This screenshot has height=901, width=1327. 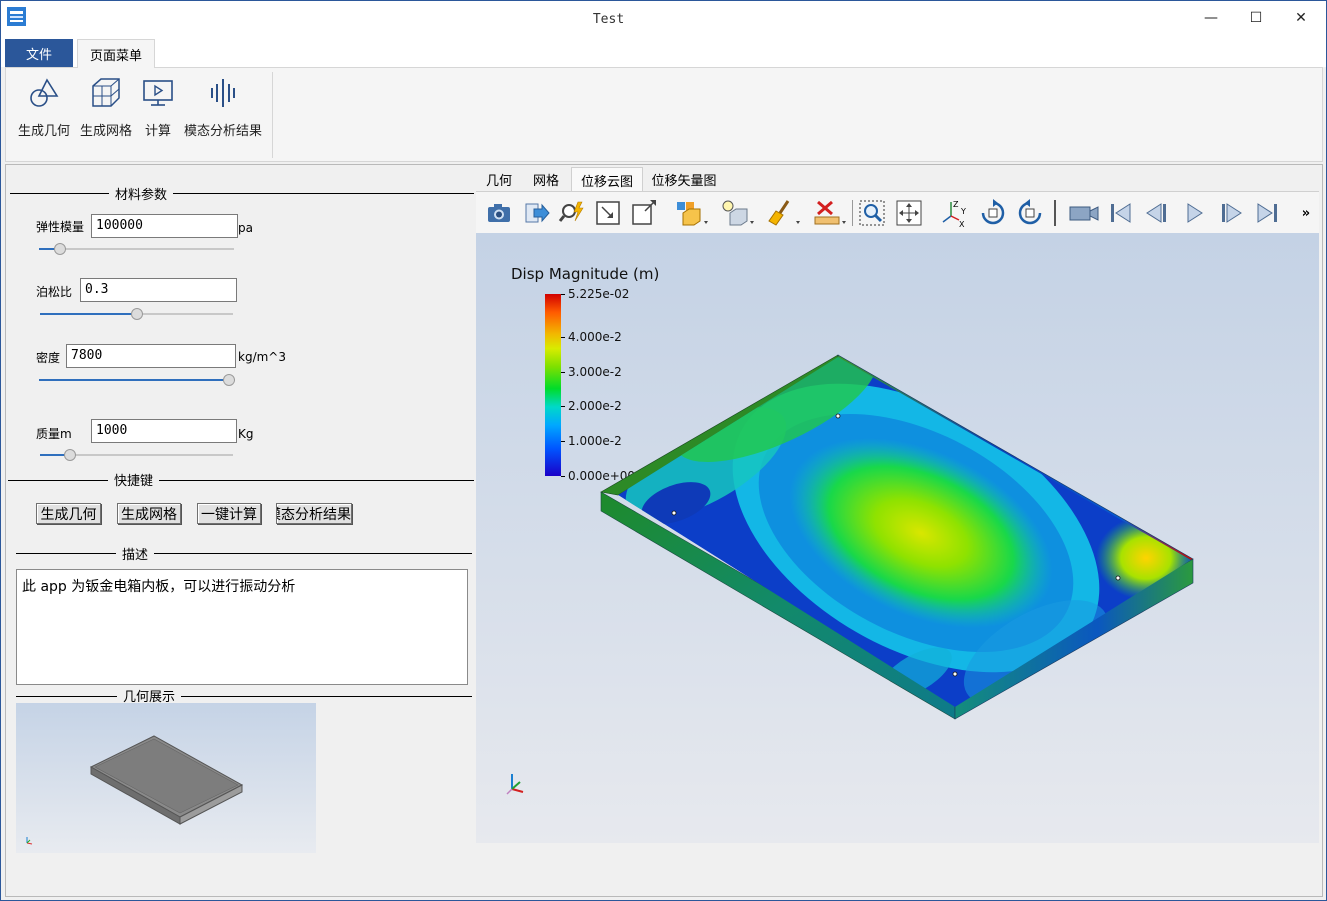 I want to click on tab-file: 文件, so click(x=39, y=53).